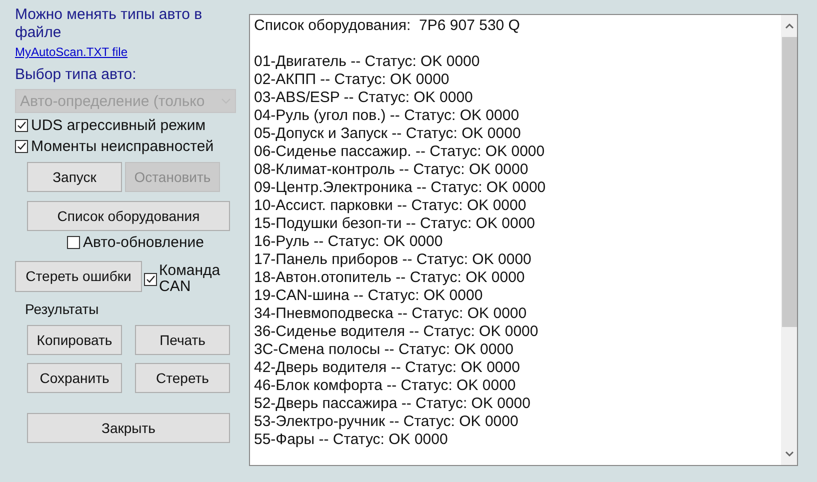 Image resolution: width=817 pixels, height=482 pixels. What do you see at coordinates (368, 295) in the screenshot?
I see `output-line: 19-CAN-шина -- Статус: OK 0000` at bounding box center [368, 295].